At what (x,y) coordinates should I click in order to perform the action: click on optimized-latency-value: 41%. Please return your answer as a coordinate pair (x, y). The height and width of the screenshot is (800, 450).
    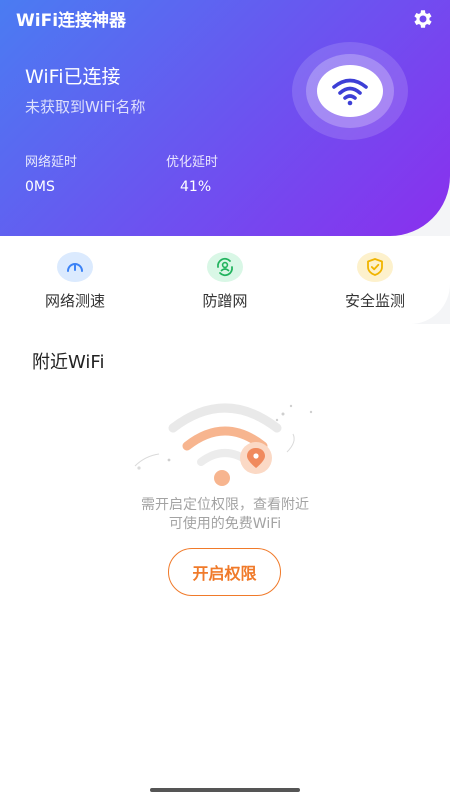
    Looking at the image, I should click on (196, 187).